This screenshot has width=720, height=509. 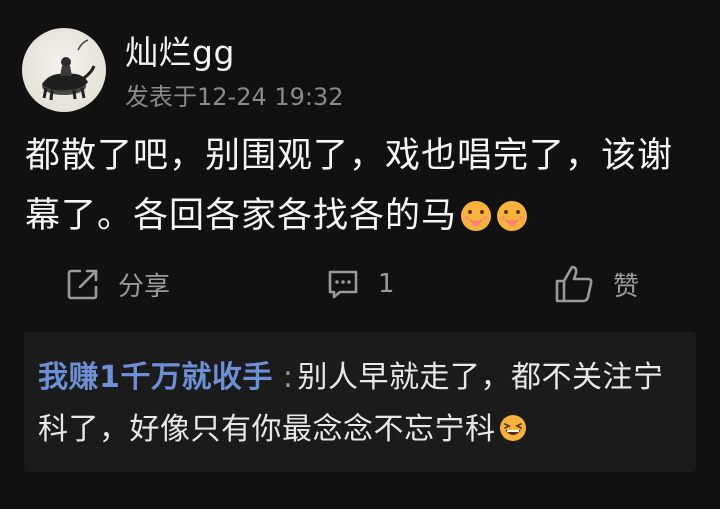 What do you see at coordinates (512, 428) in the screenshot?
I see `laughing-face-emoji-icon` at bounding box center [512, 428].